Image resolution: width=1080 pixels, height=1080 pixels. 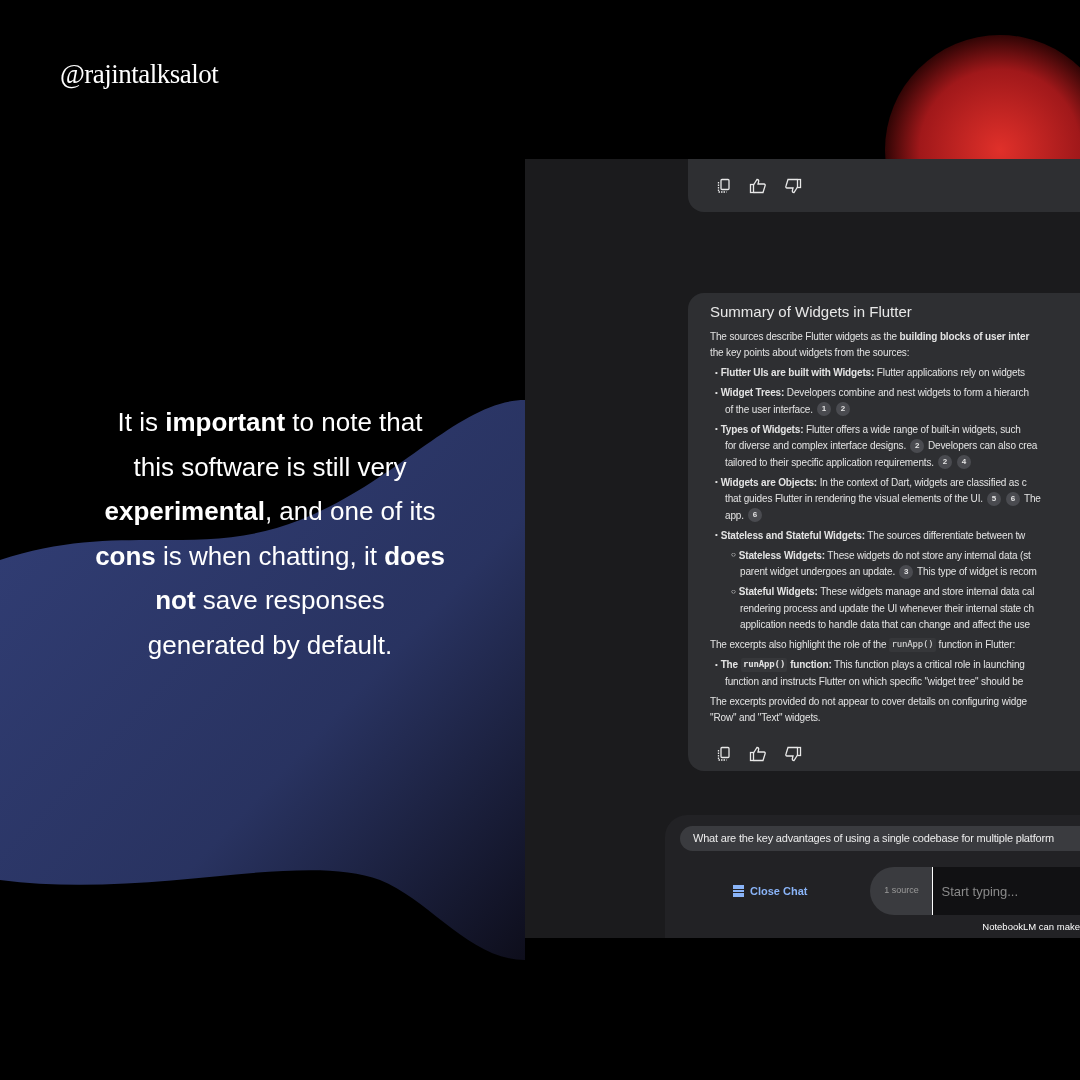 I want to click on body-text: Widgets are Objects: In the context of Dart, widgets are classified as c, so click(x=873, y=482).